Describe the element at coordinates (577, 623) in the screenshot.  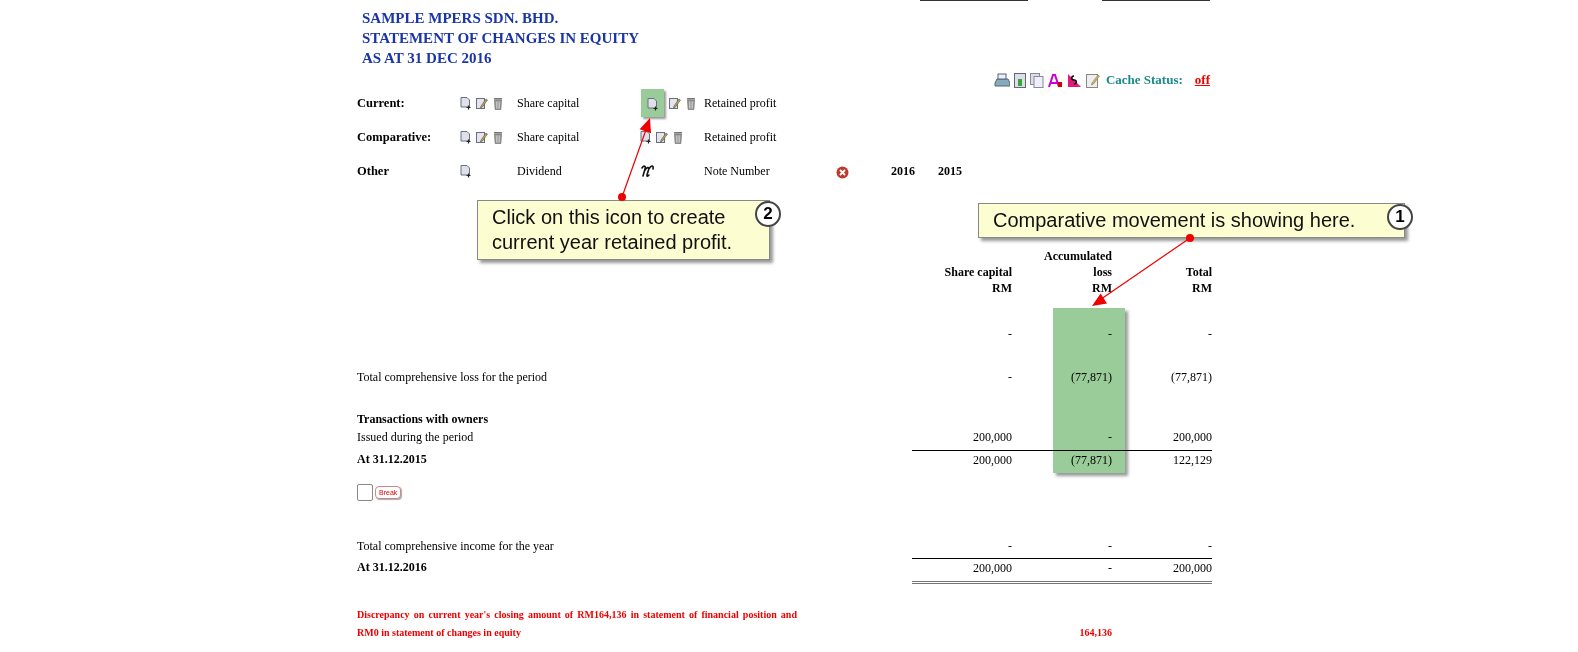
I see `discrepancy-message: Discrepancy on current year's closing amount of RM164,136 in statement of financial position and RM0 in statement of changes in equity` at that location.